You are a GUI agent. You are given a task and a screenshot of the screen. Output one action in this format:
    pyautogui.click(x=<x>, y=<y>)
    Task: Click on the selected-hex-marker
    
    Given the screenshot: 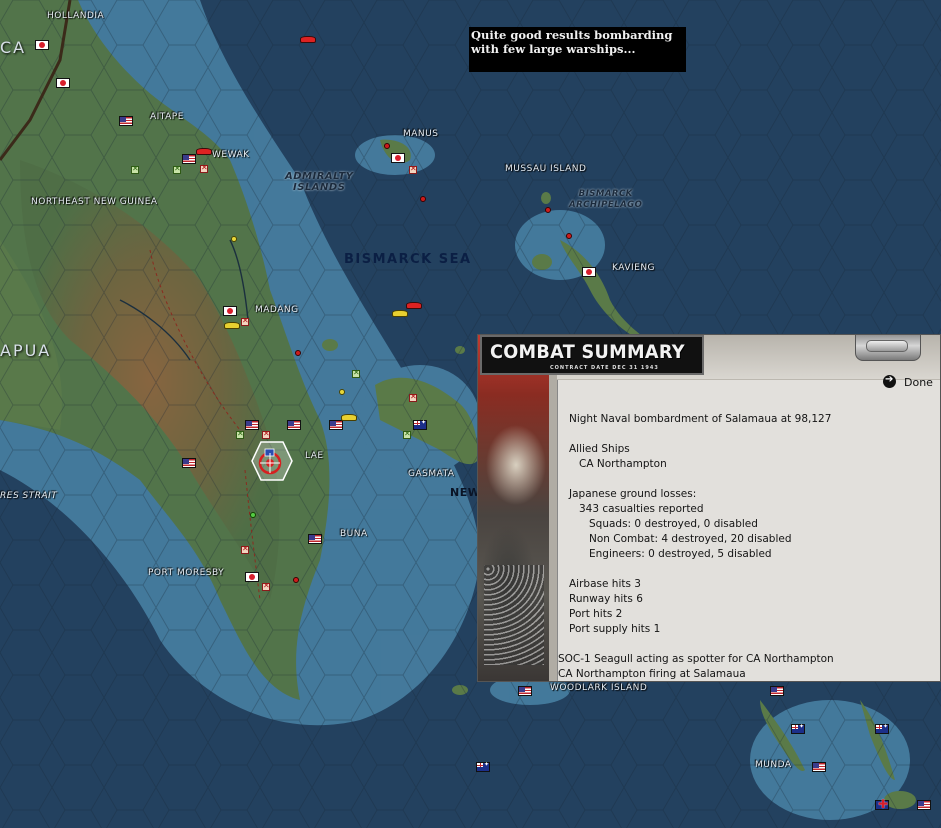 What is the action you would take?
    pyautogui.click(x=272, y=461)
    